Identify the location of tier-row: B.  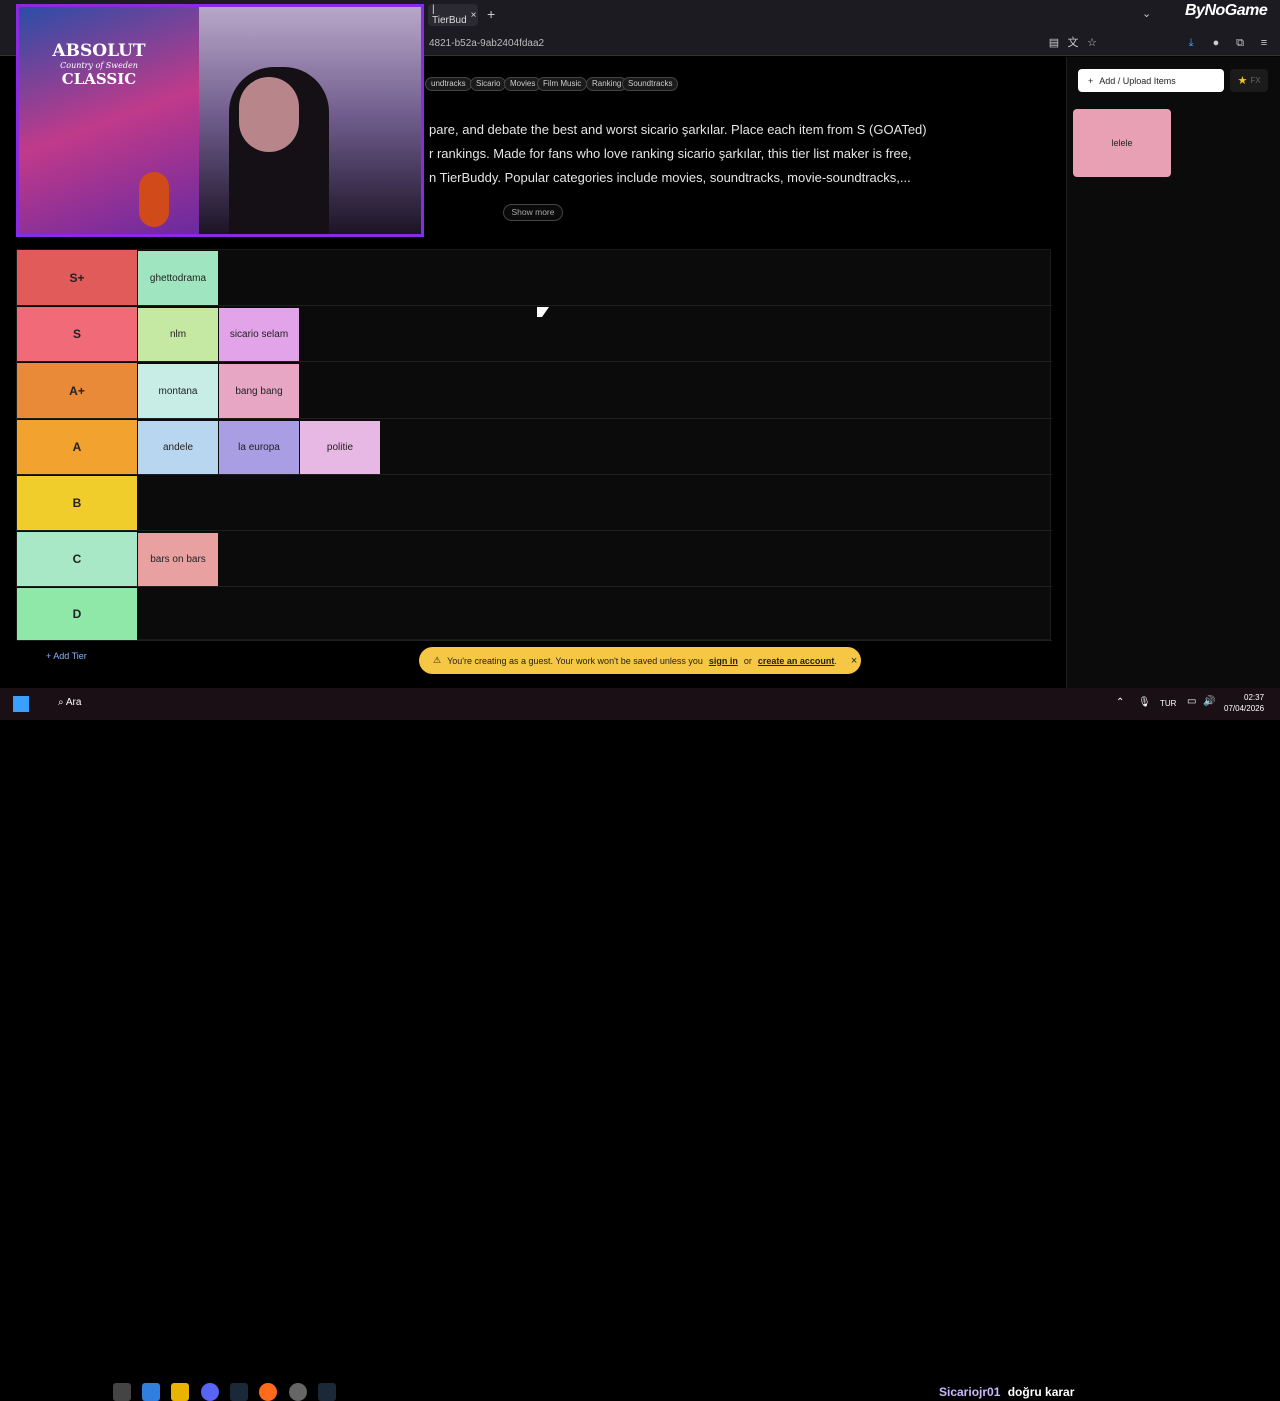
(534, 503).